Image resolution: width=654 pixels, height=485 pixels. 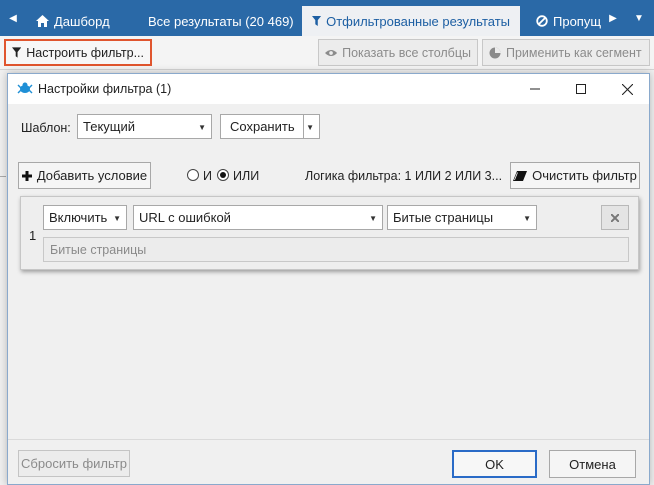 What do you see at coordinates (33, 235) in the screenshot?
I see `condition-number: 1` at bounding box center [33, 235].